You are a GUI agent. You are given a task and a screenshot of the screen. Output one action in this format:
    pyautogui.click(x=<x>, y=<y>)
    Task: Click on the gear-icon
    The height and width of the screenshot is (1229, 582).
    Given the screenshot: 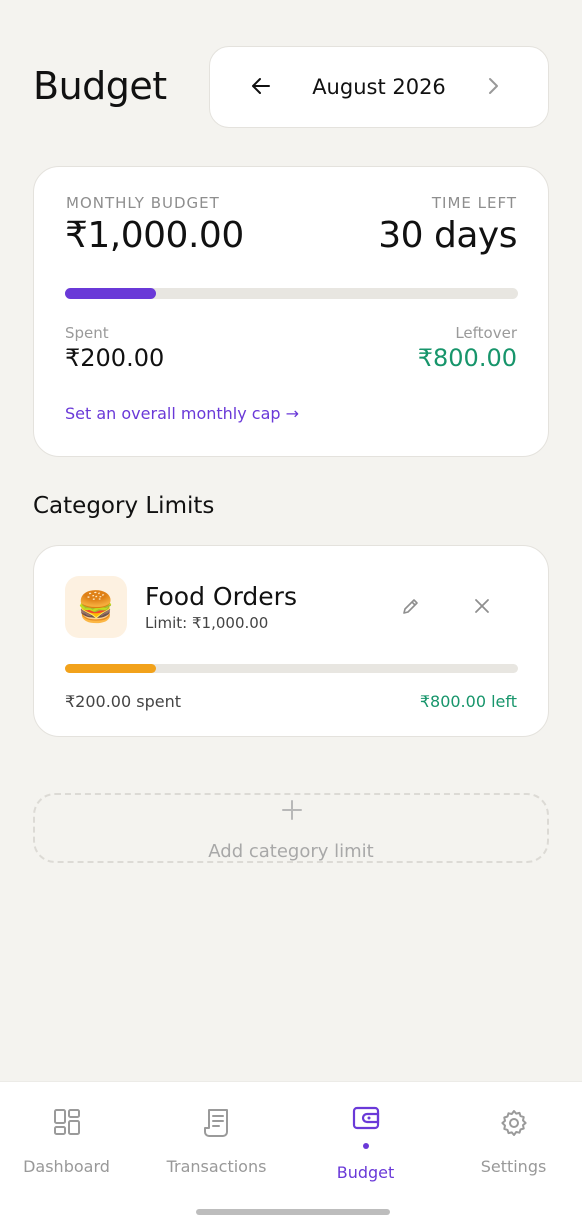 What is the action you would take?
    pyautogui.click(x=513, y=1123)
    